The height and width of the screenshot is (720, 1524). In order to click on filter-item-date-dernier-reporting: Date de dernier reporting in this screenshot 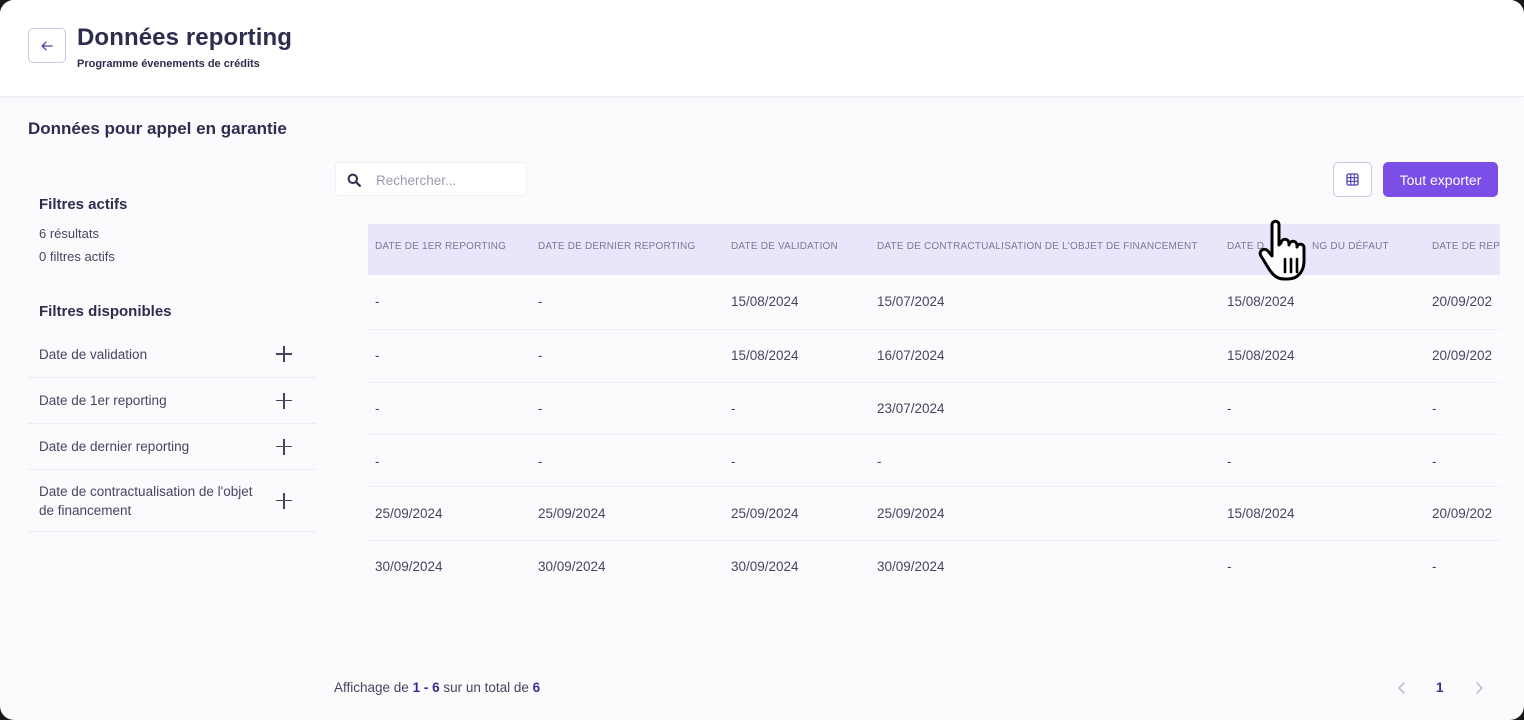, I will do `click(172, 447)`.